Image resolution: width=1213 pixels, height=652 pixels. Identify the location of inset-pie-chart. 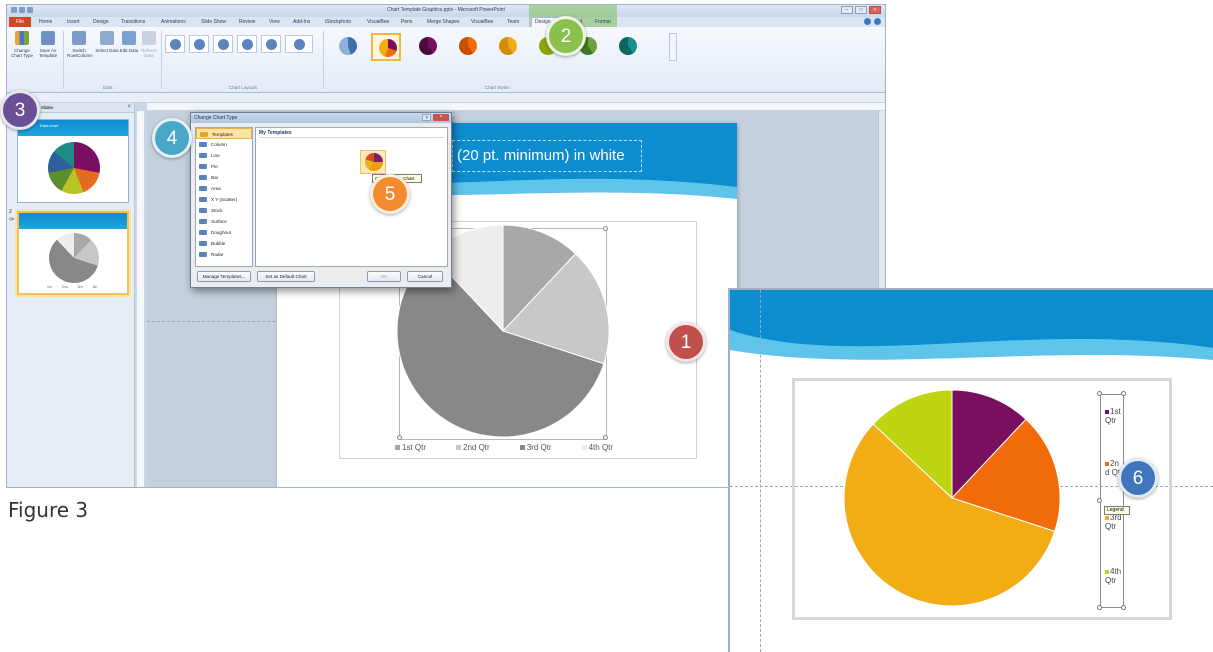
(952, 498).